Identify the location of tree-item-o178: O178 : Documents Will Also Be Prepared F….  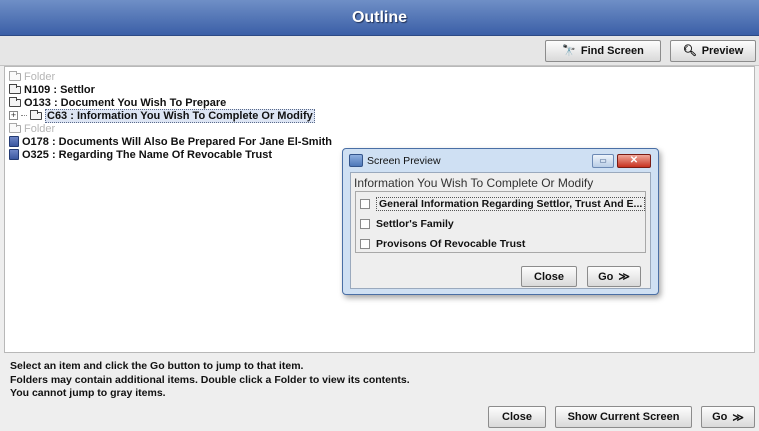
(170, 141).